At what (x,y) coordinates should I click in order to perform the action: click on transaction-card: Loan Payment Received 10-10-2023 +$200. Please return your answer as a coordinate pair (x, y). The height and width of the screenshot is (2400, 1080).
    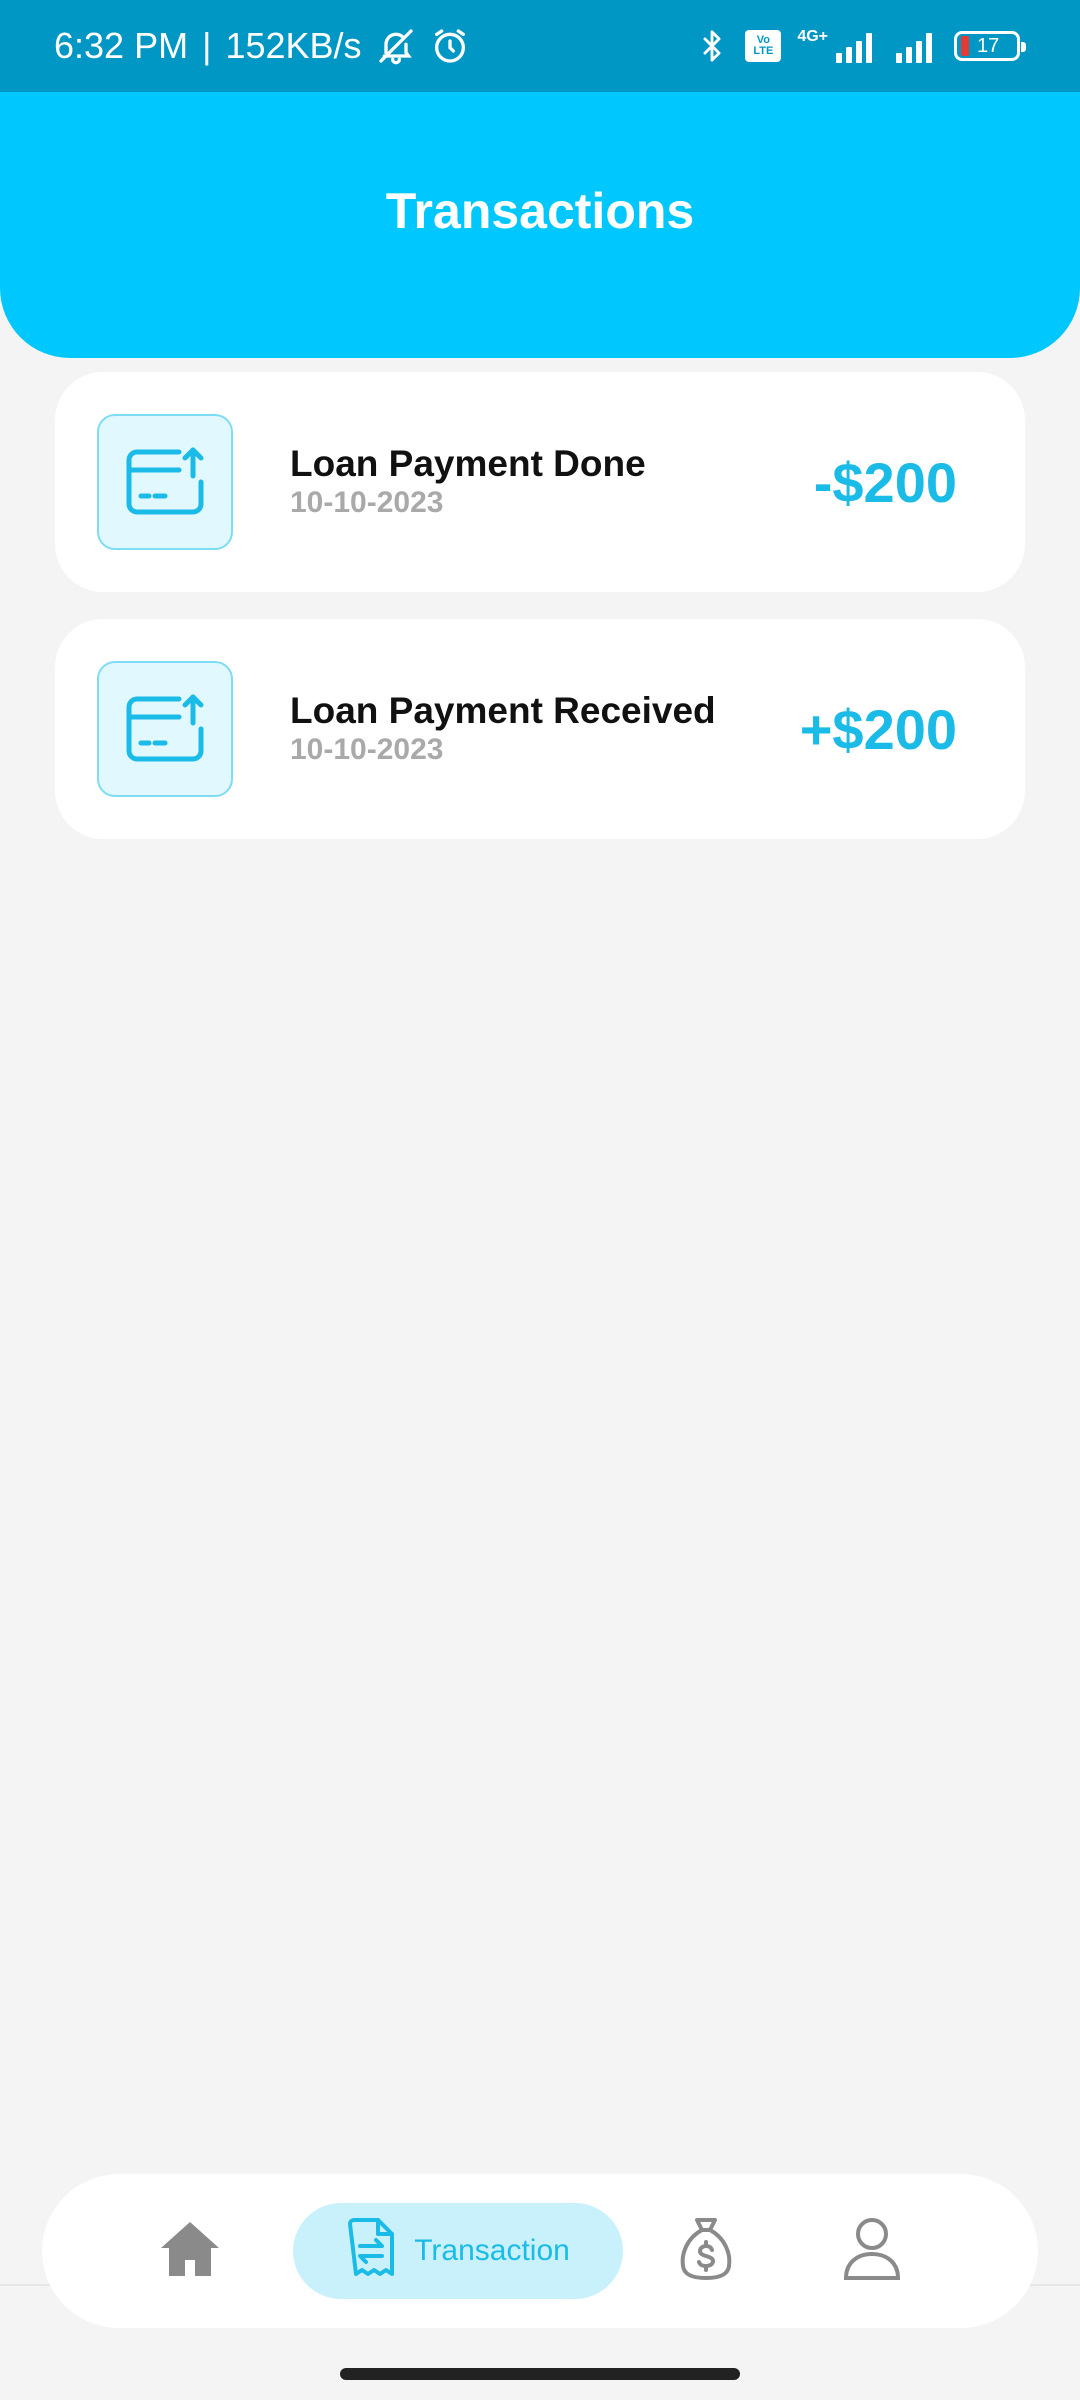
    Looking at the image, I should click on (540, 729).